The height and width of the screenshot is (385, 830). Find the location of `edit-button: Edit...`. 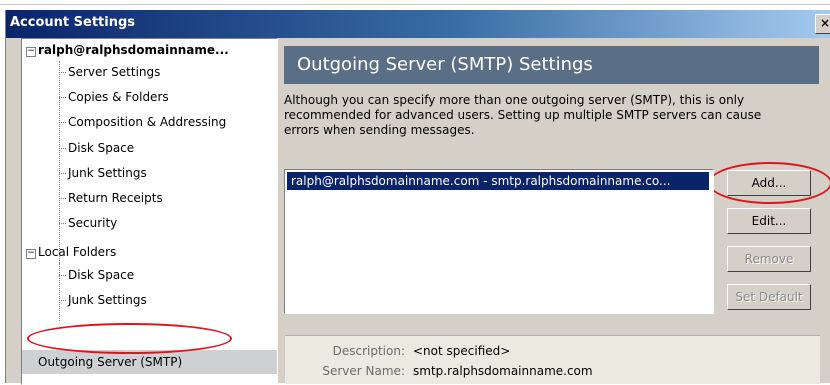

edit-button: Edit... is located at coordinates (769, 221).